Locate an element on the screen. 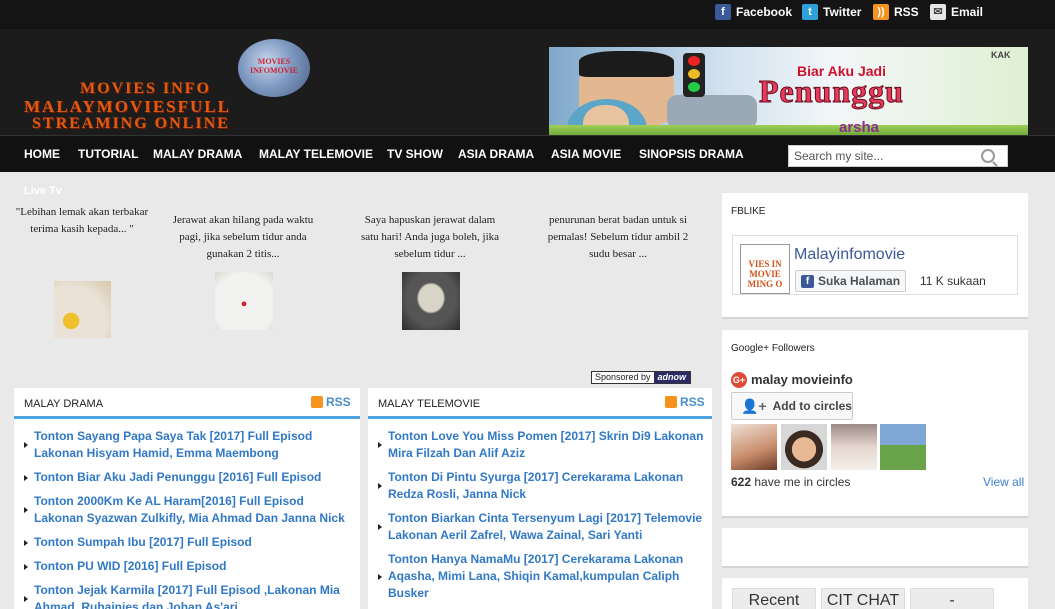 The width and height of the screenshot is (1055, 609). circles-count-number: 622 is located at coordinates (741, 482).